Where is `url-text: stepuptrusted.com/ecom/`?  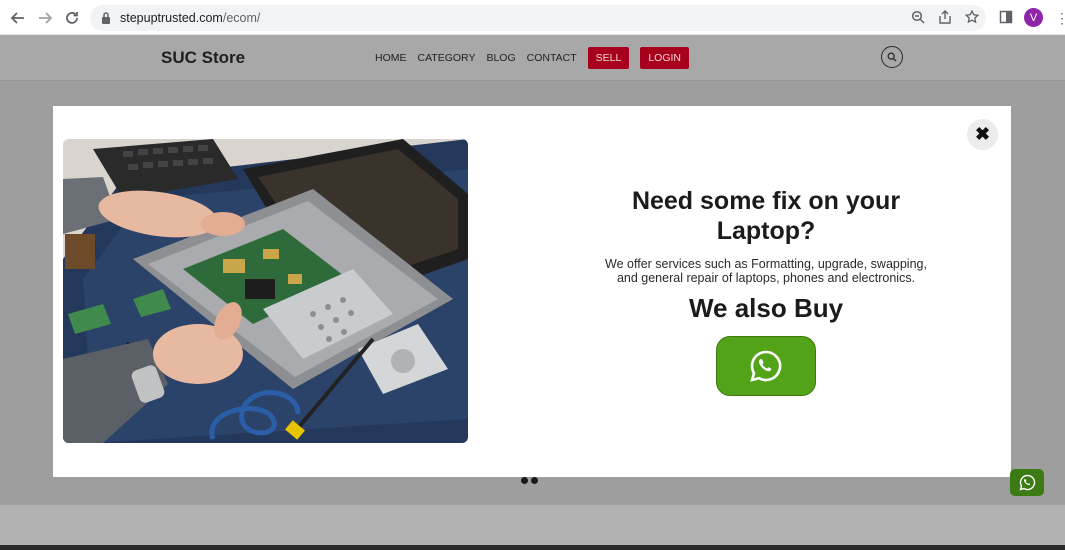 url-text: stepuptrusted.com/ecom/ is located at coordinates (190, 18).